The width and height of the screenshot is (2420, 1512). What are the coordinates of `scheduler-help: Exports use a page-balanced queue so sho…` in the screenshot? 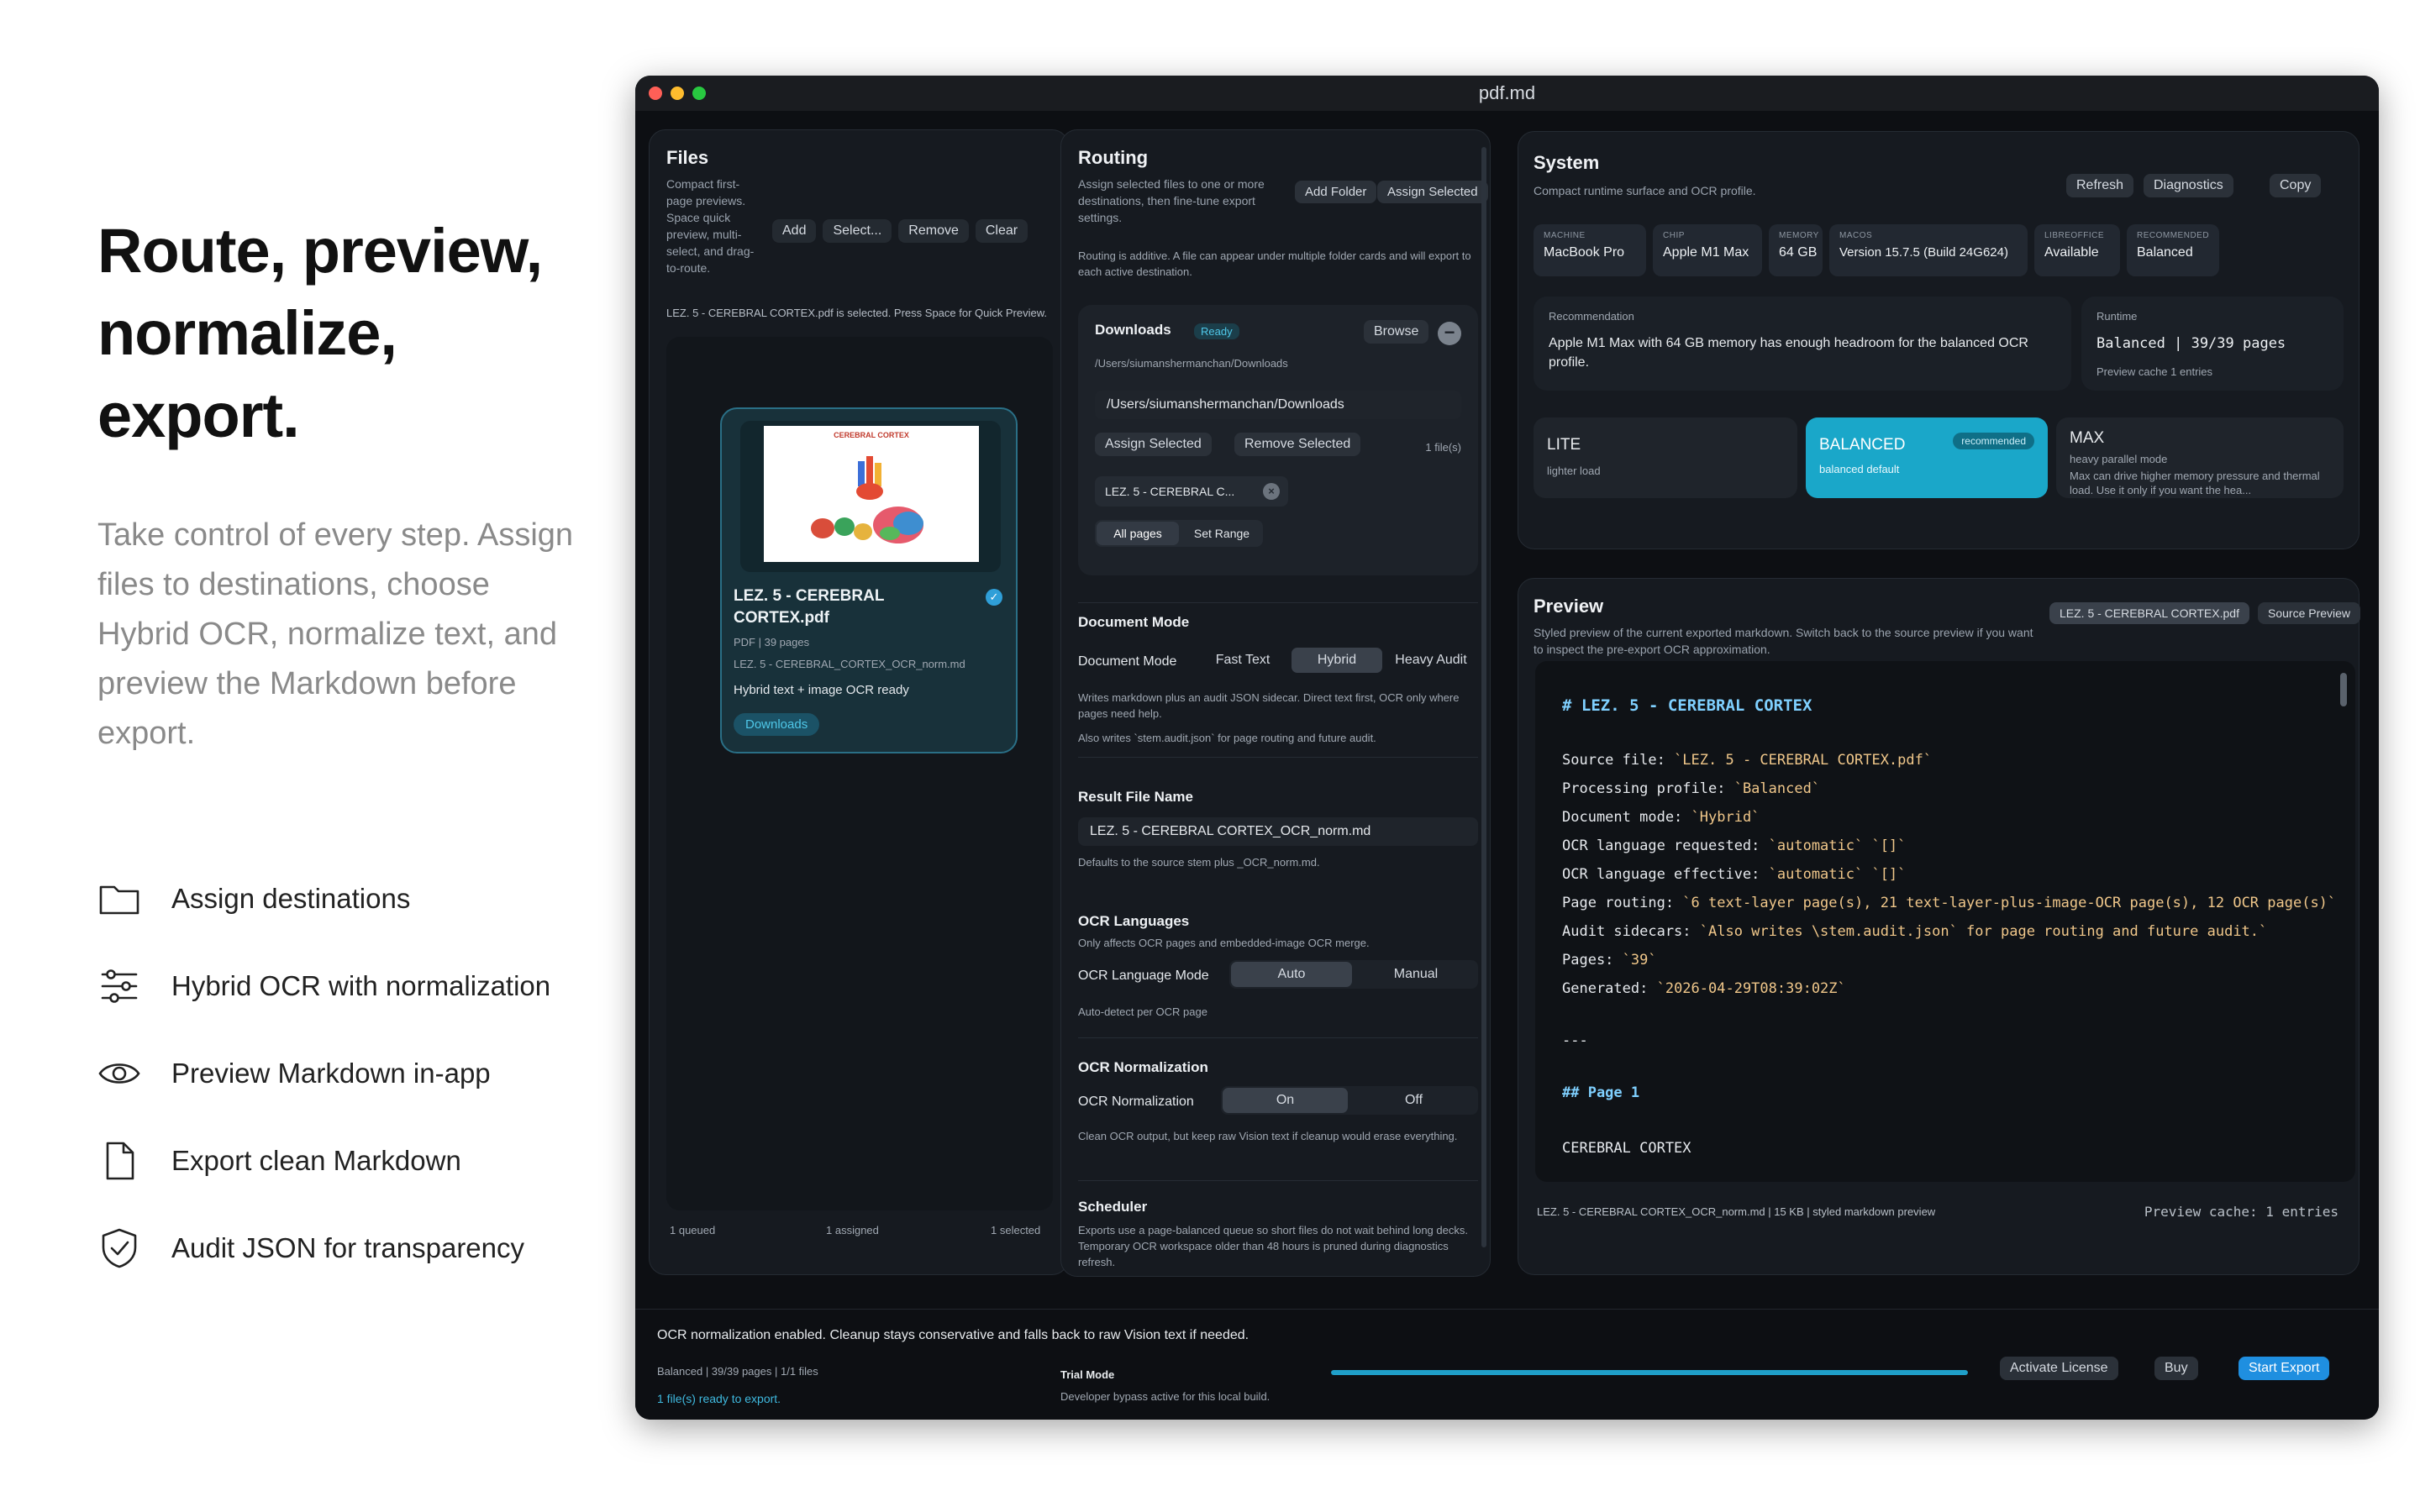 It's located at (1273, 1246).